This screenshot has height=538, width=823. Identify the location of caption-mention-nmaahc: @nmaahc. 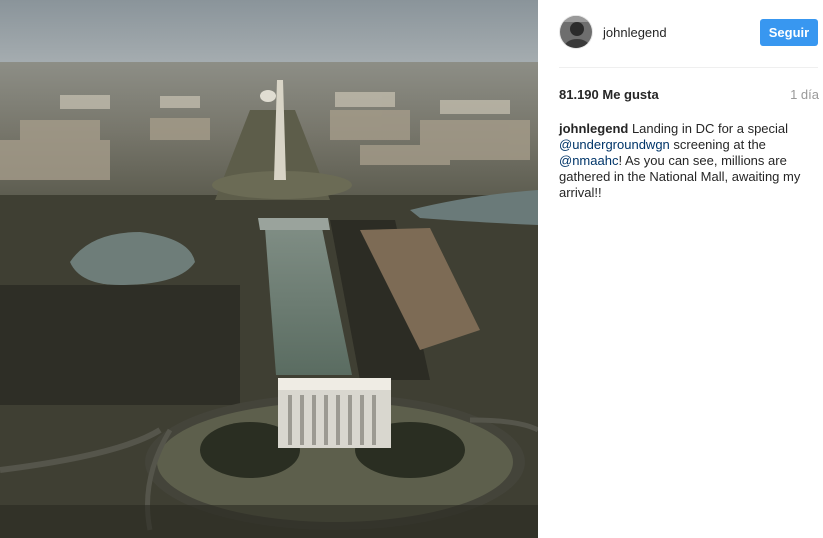
(588, 160).